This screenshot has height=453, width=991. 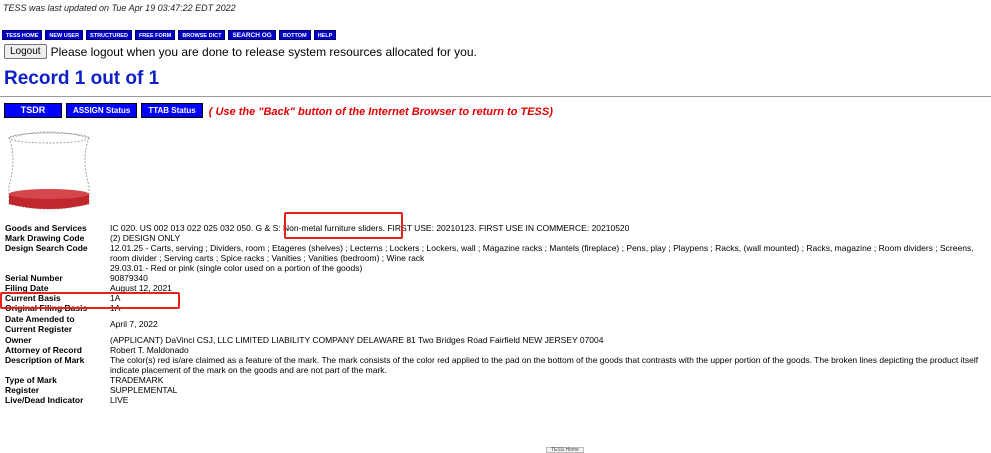 I want to click on field-label: Owner, so click(x=18, y=340).